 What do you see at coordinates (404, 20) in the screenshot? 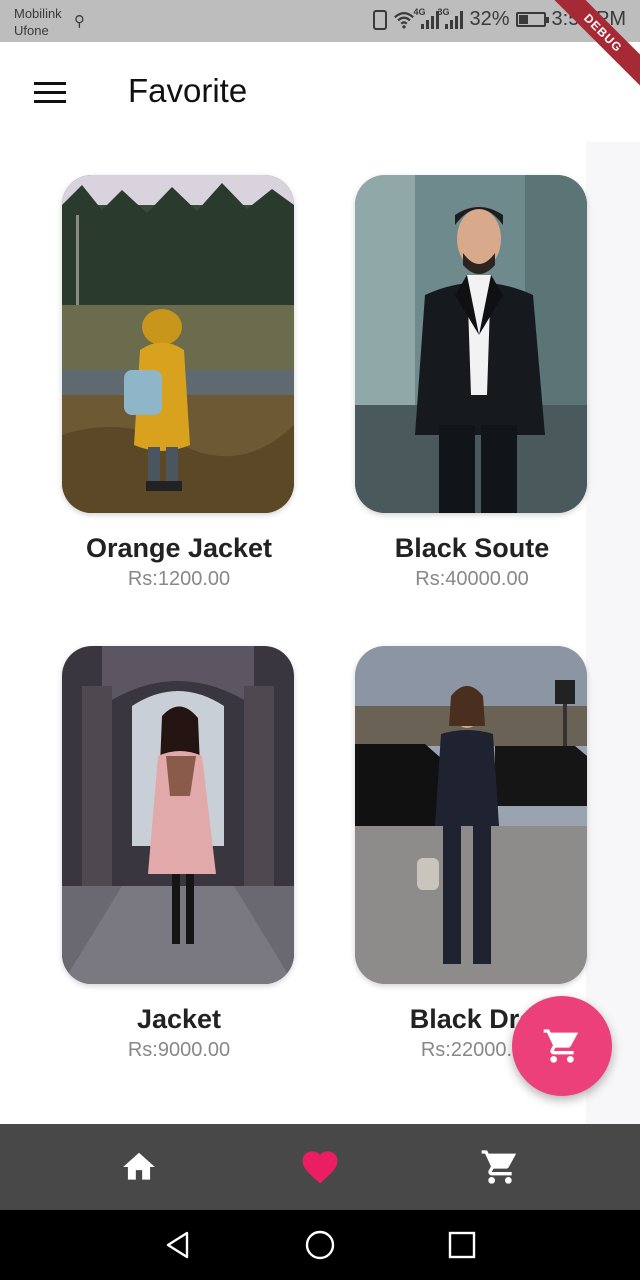
I see `wifi-icon` at bounding box center [404, 20].